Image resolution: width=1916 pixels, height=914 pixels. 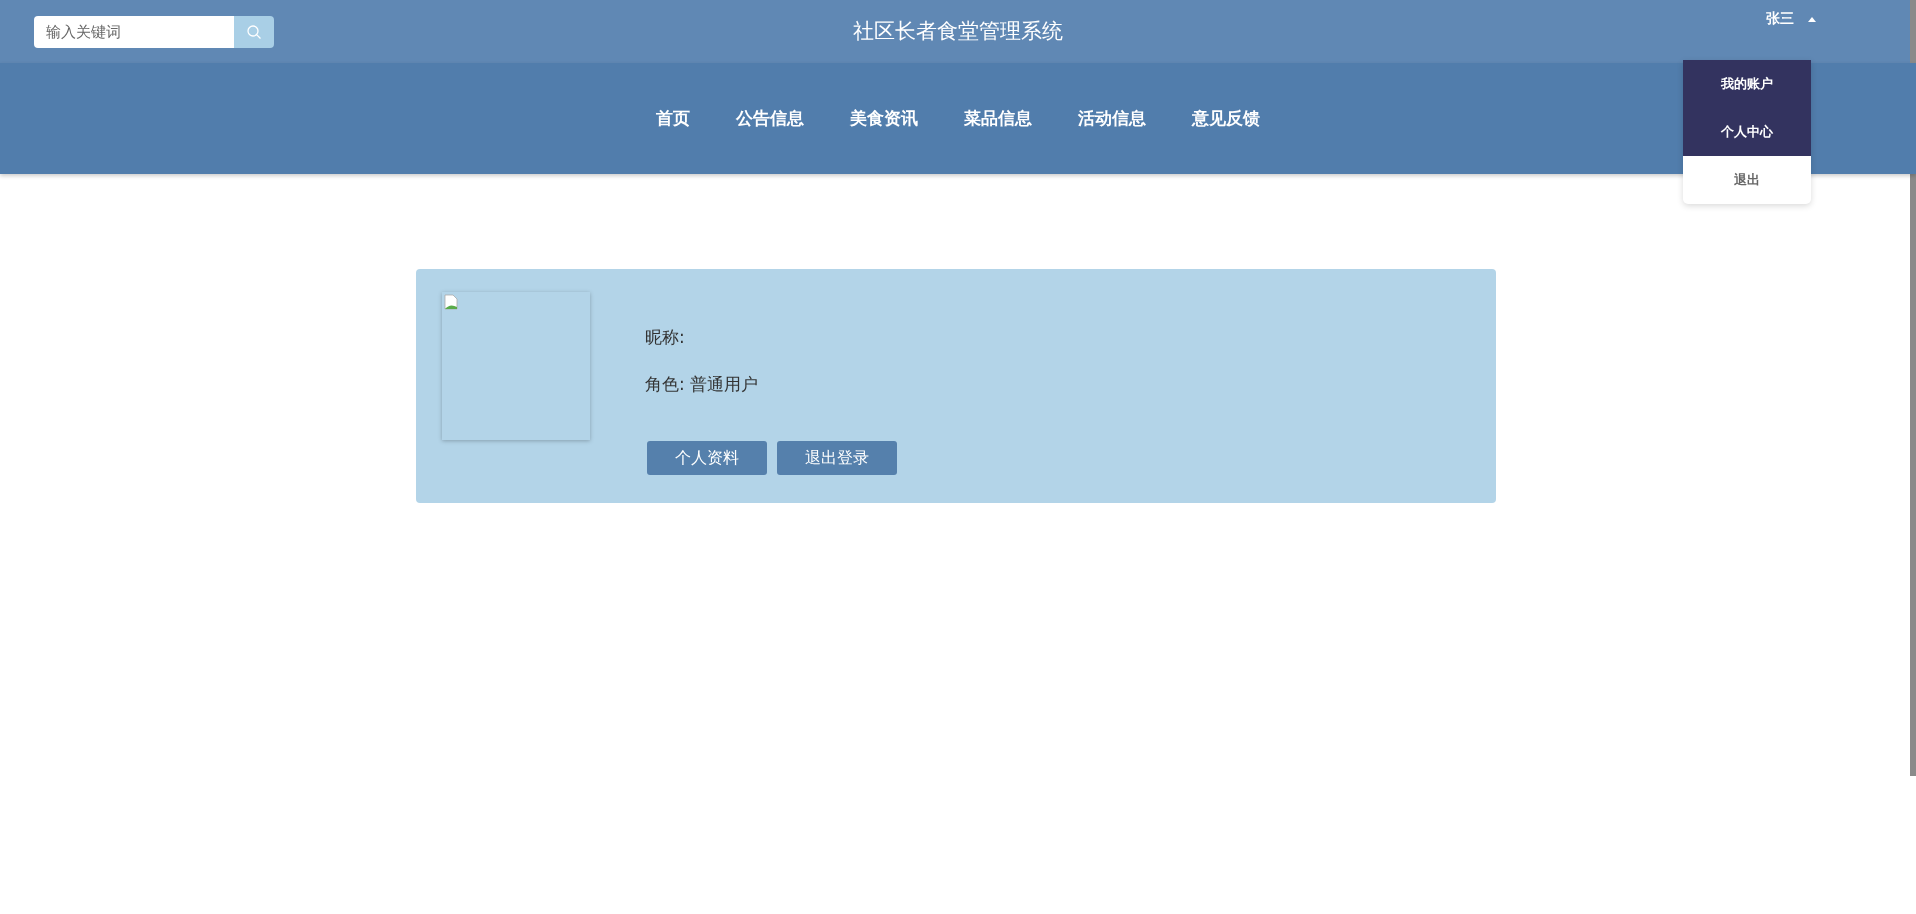 What do you see at coordinates (707, 458) in the screenshot?
I see `profile-button: 个人资料` at bounding box center [707, 458].